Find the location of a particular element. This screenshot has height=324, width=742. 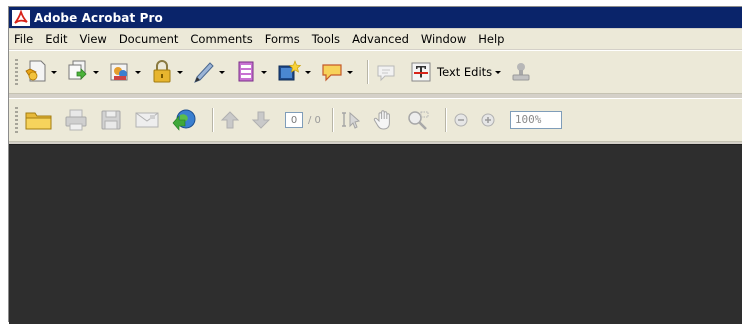

menu-file: File is located at coordinates (24, 39).